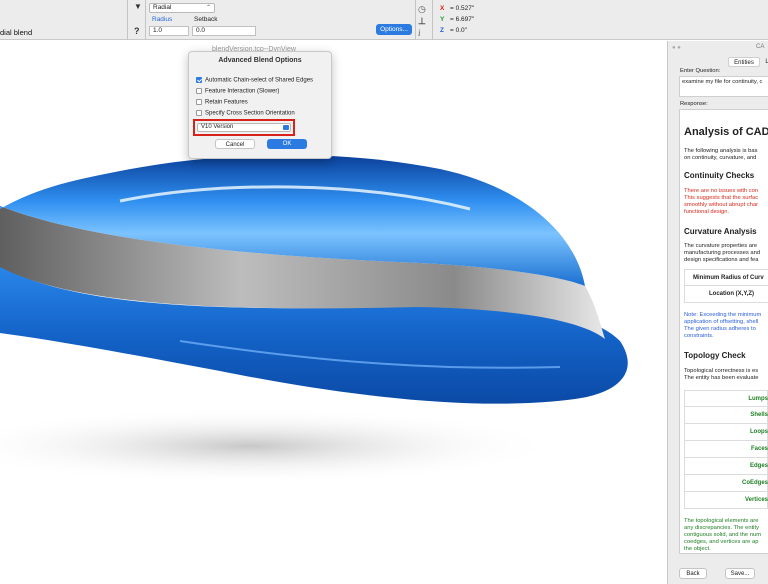 The image size is (768, 584). What do you see at coordinates (720, 329) in the screenshot?
I see `note-line: The given radius adheres to` at bounding box center [720, 329].